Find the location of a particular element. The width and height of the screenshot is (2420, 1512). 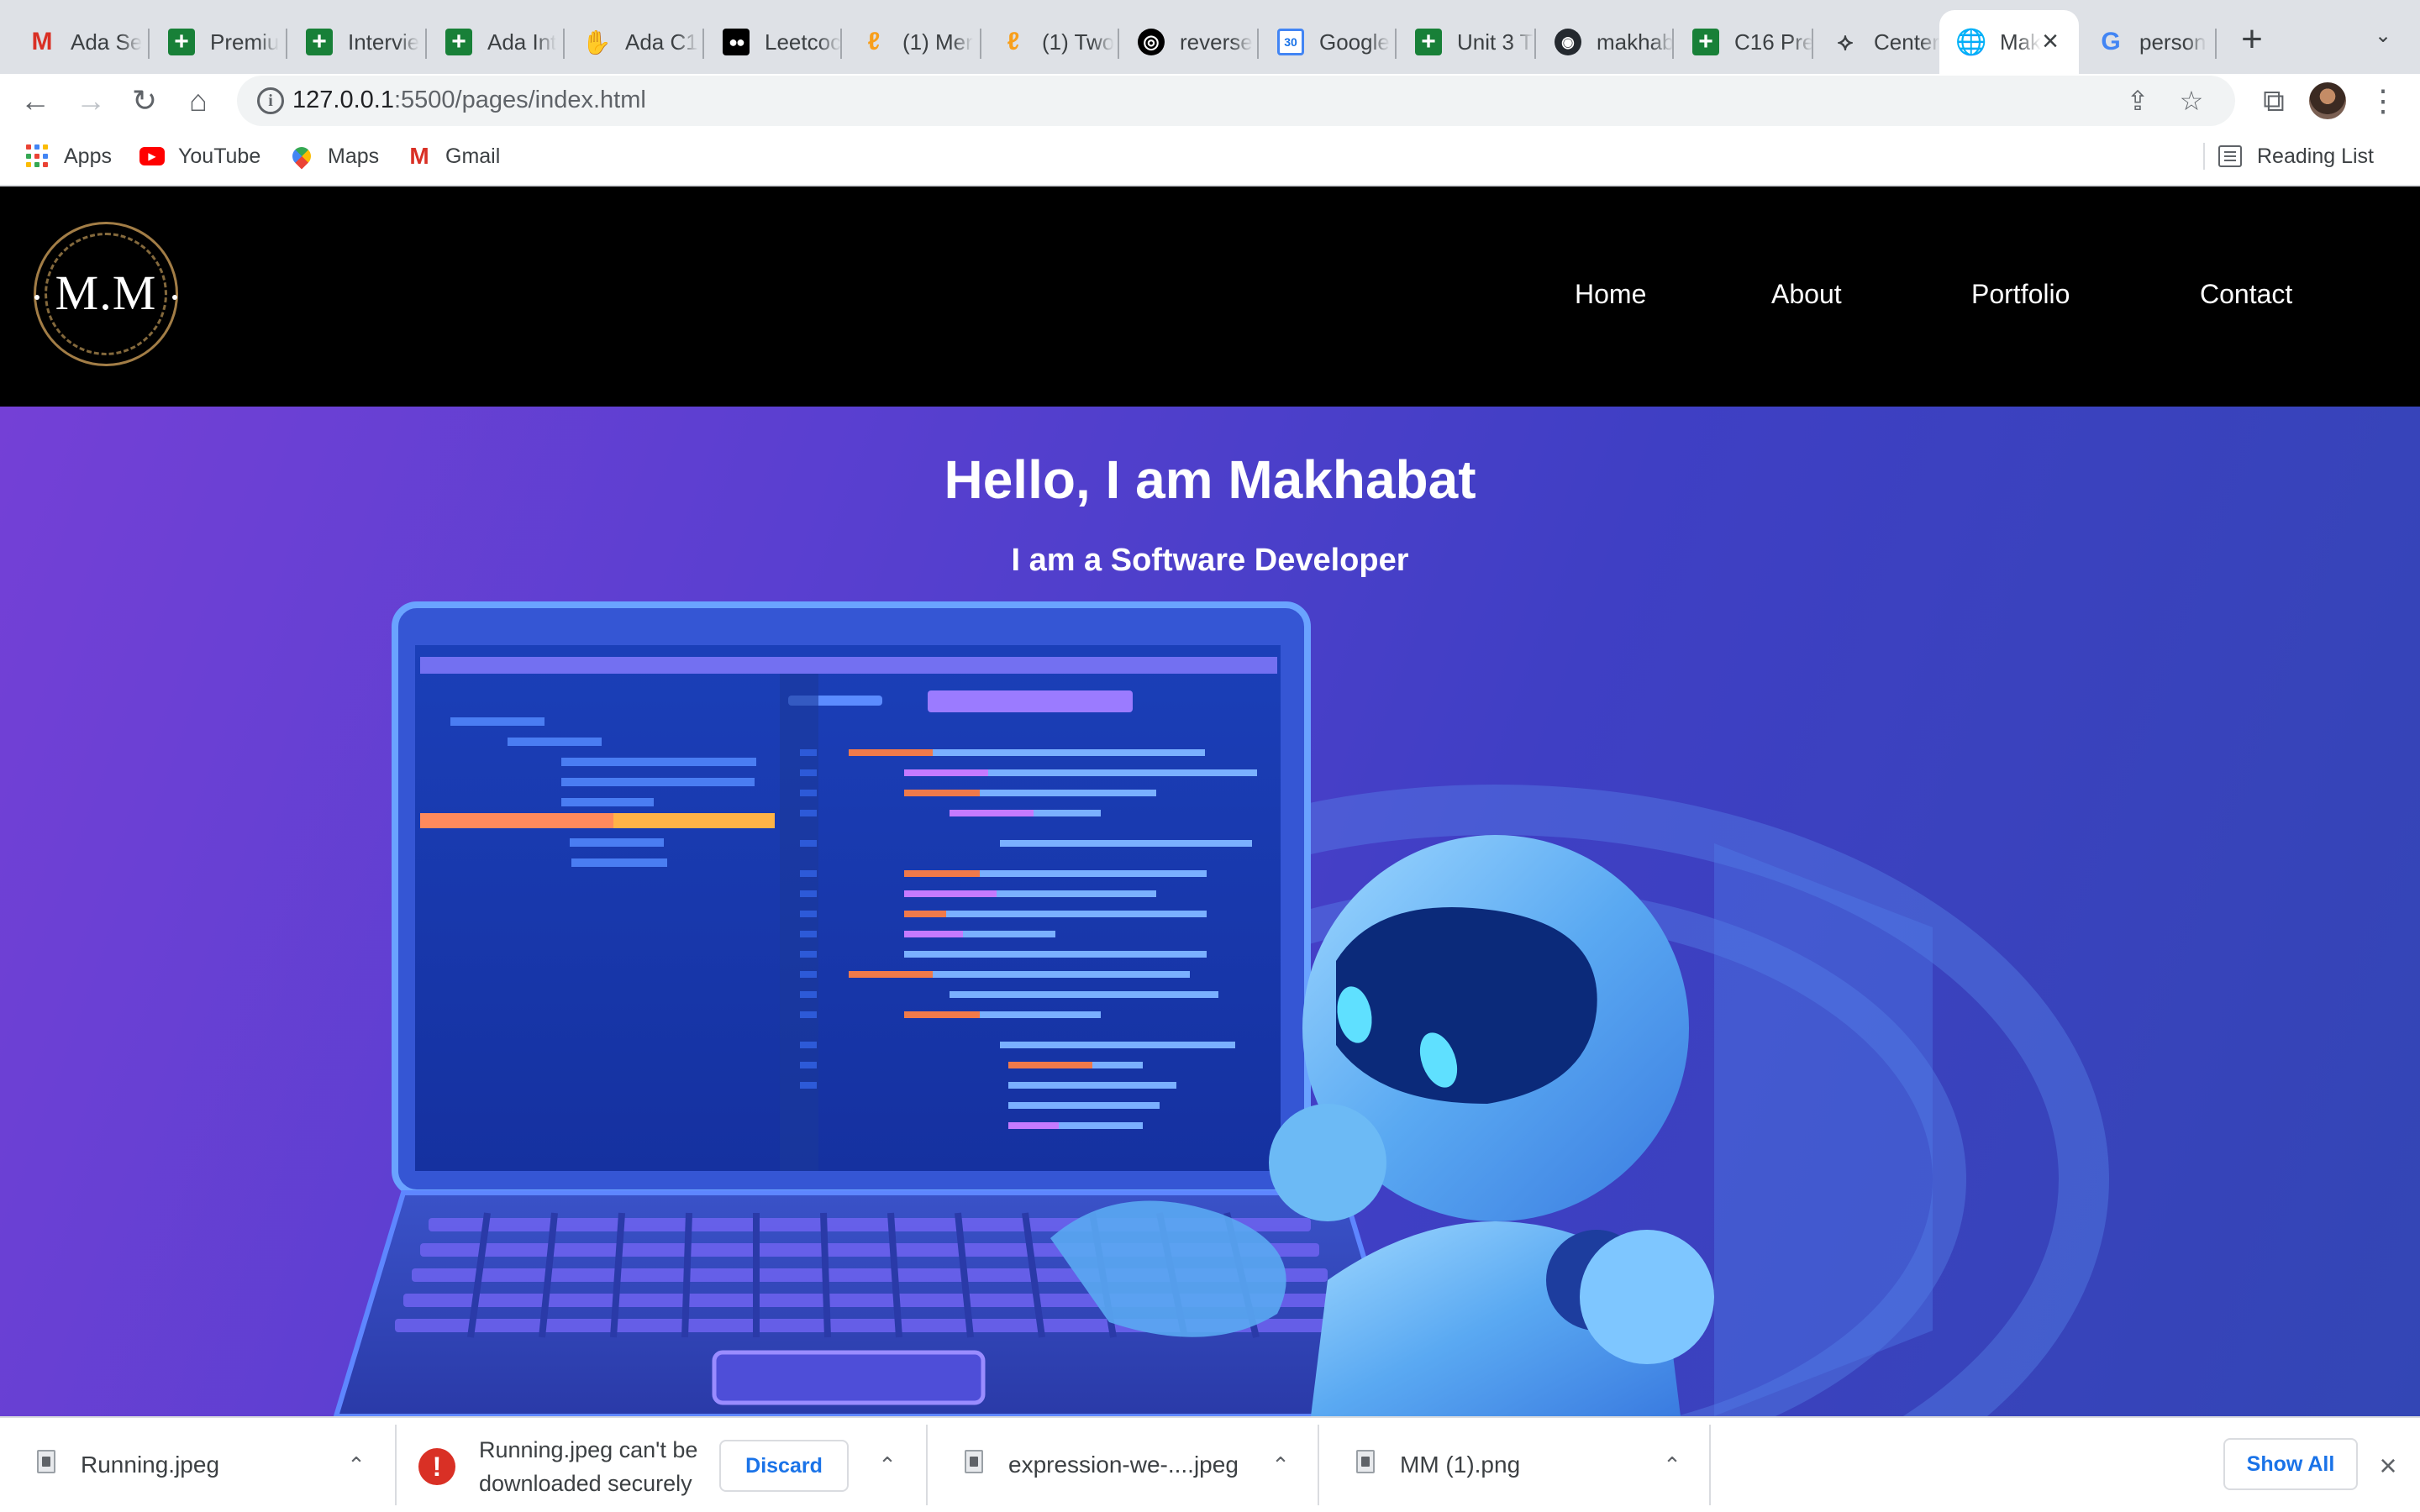

tab-premium: + Premiu is located at coordinates (218, 42).